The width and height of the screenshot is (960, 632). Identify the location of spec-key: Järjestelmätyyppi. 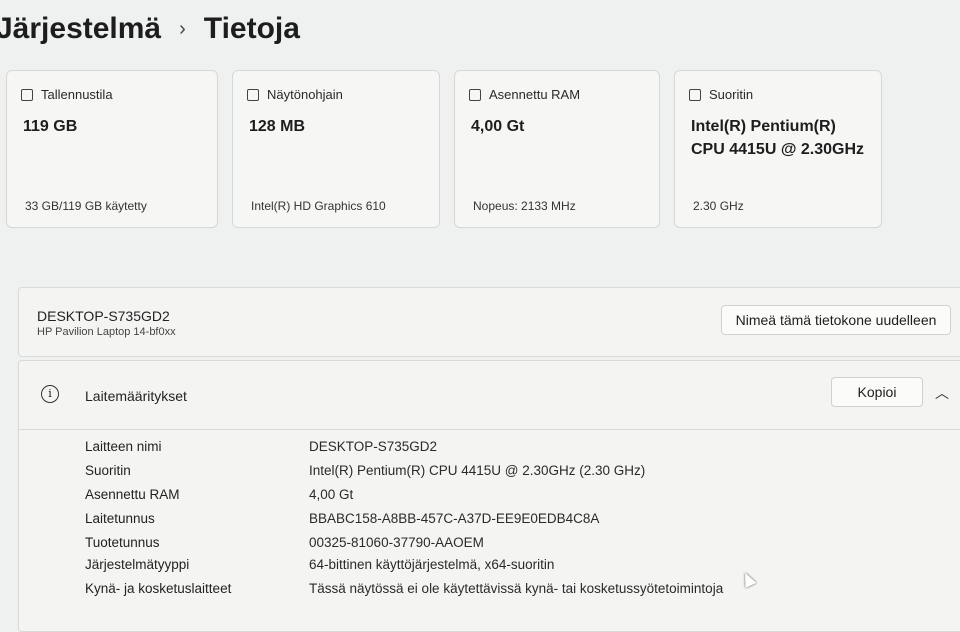
(137, 564).